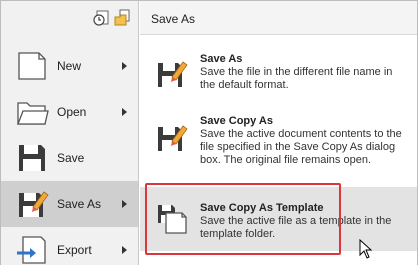 The height and width of the screenshot is (265, 418). Describe the element at coordinates (173, 138) in the screenshot. I see `save-copy-as-icon` at that location.